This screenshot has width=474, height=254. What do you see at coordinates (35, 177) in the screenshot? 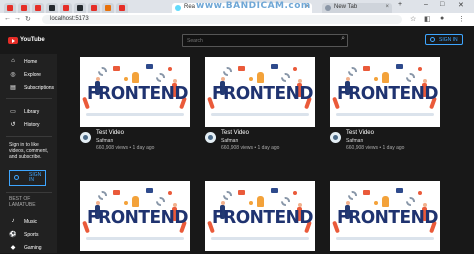
I see `sign-in-label: SIGN IN` at bounding box center [35, 177].